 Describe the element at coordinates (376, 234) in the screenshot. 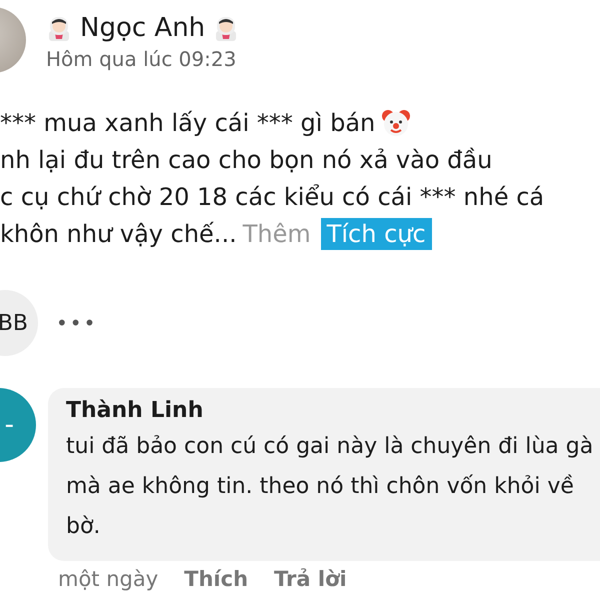

I see `sentiment-tag: Tích cực` at that location.